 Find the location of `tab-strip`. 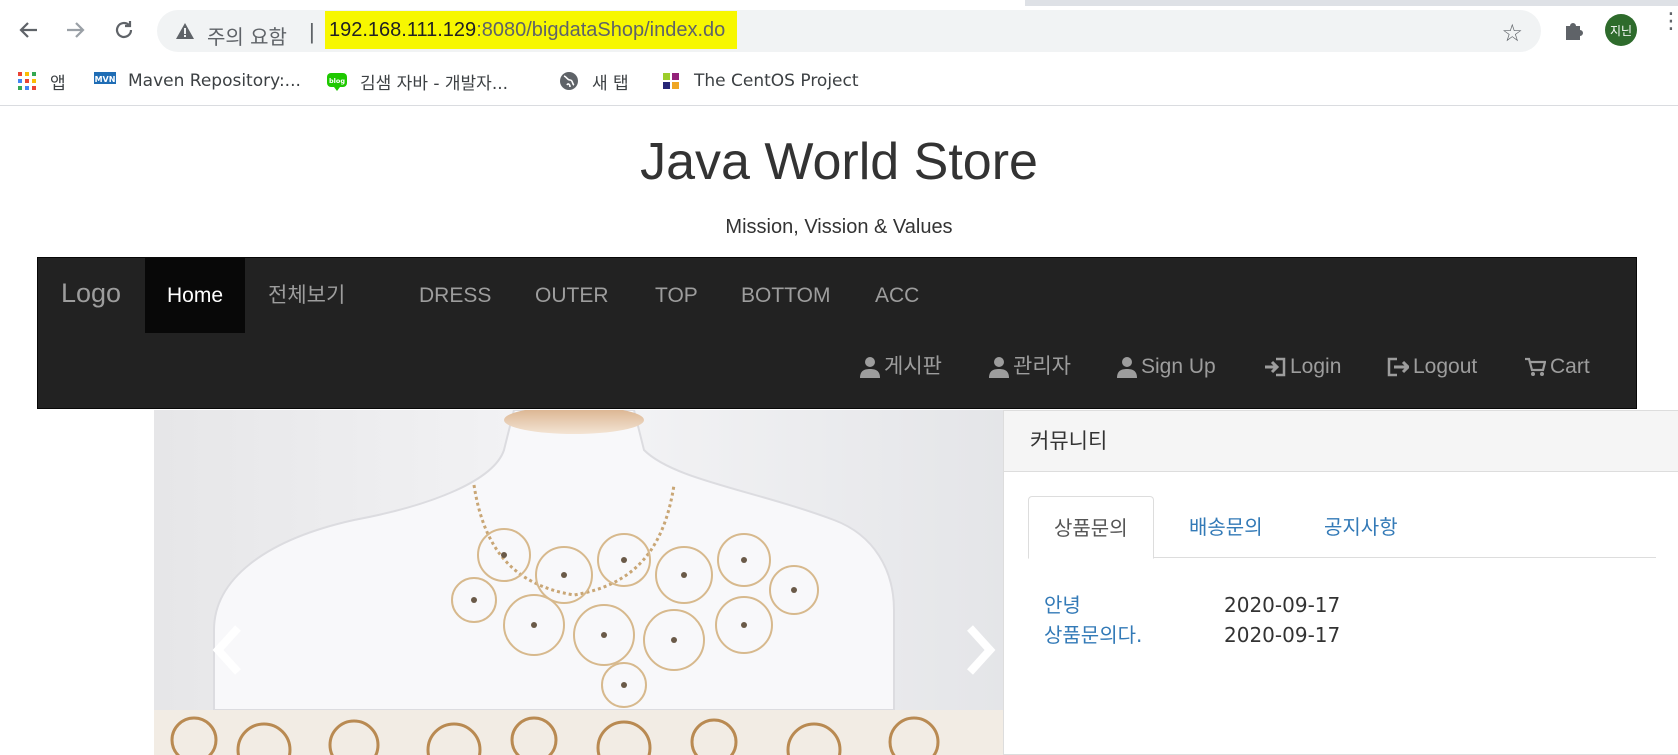

tab-strip is located at coordinates (839, 3).